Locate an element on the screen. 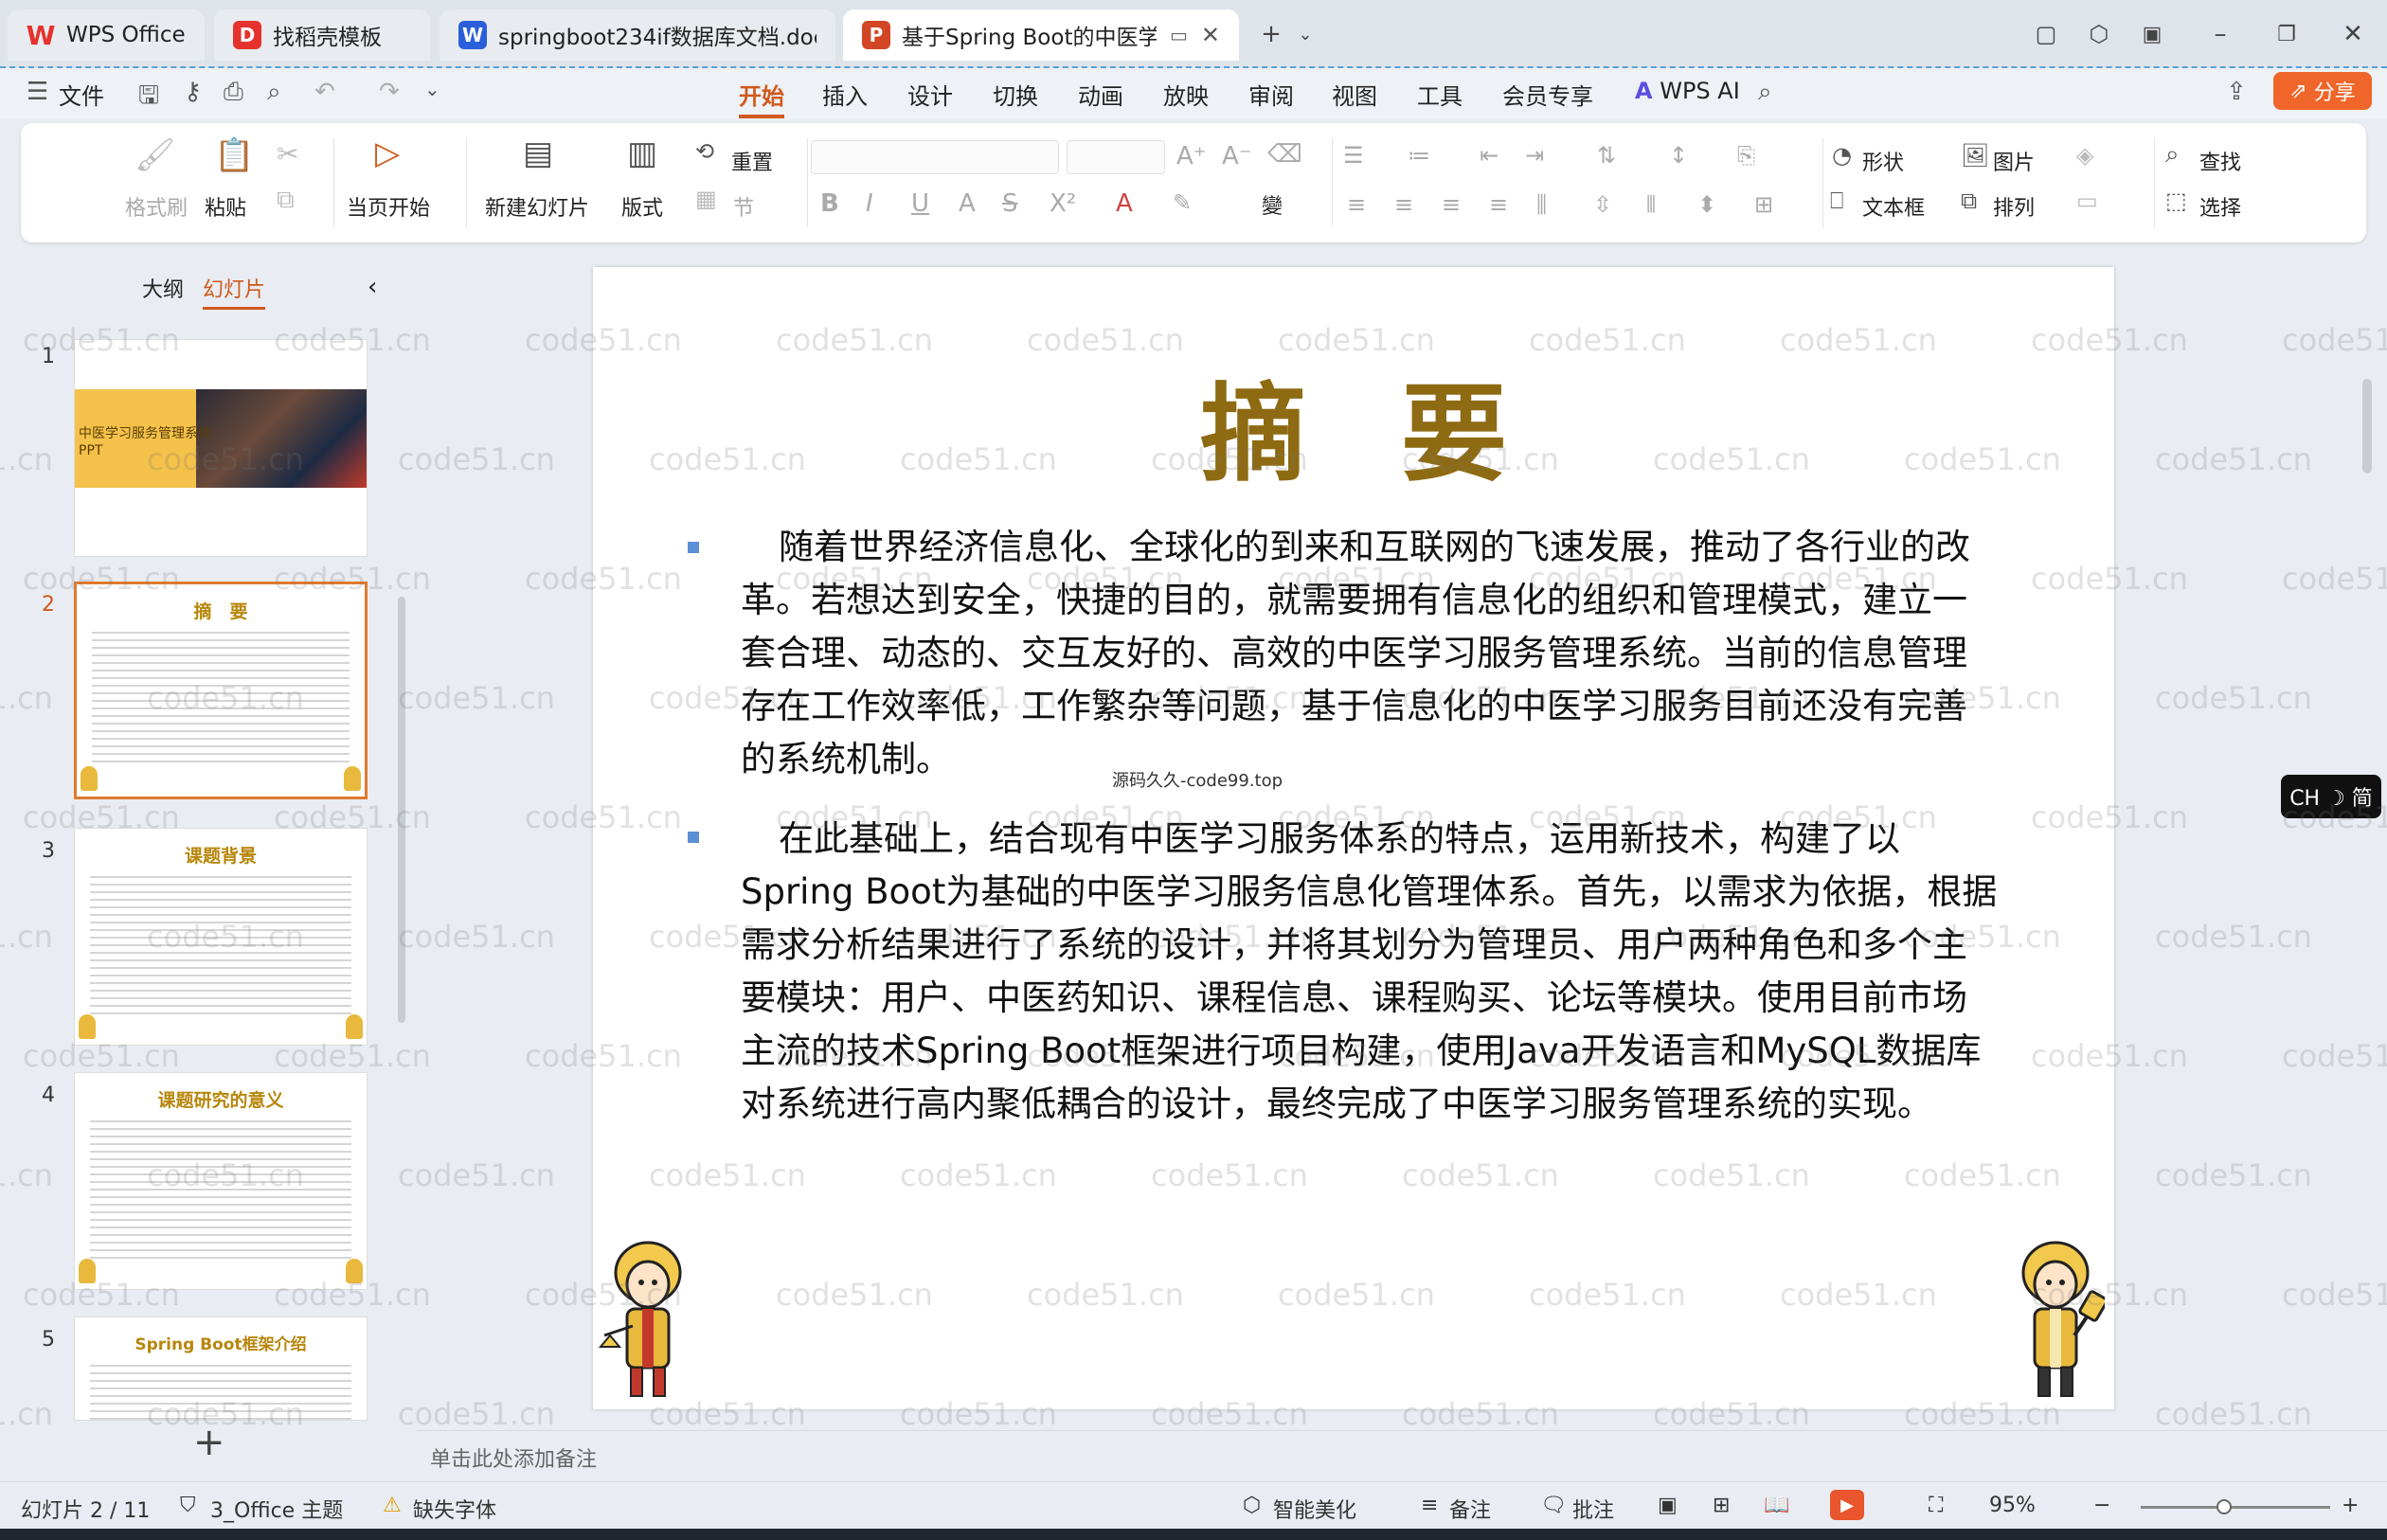 This screenshot has height=1540, width=2387. clear-format-icon: ⌫ is located at coordinates (1284, 154).